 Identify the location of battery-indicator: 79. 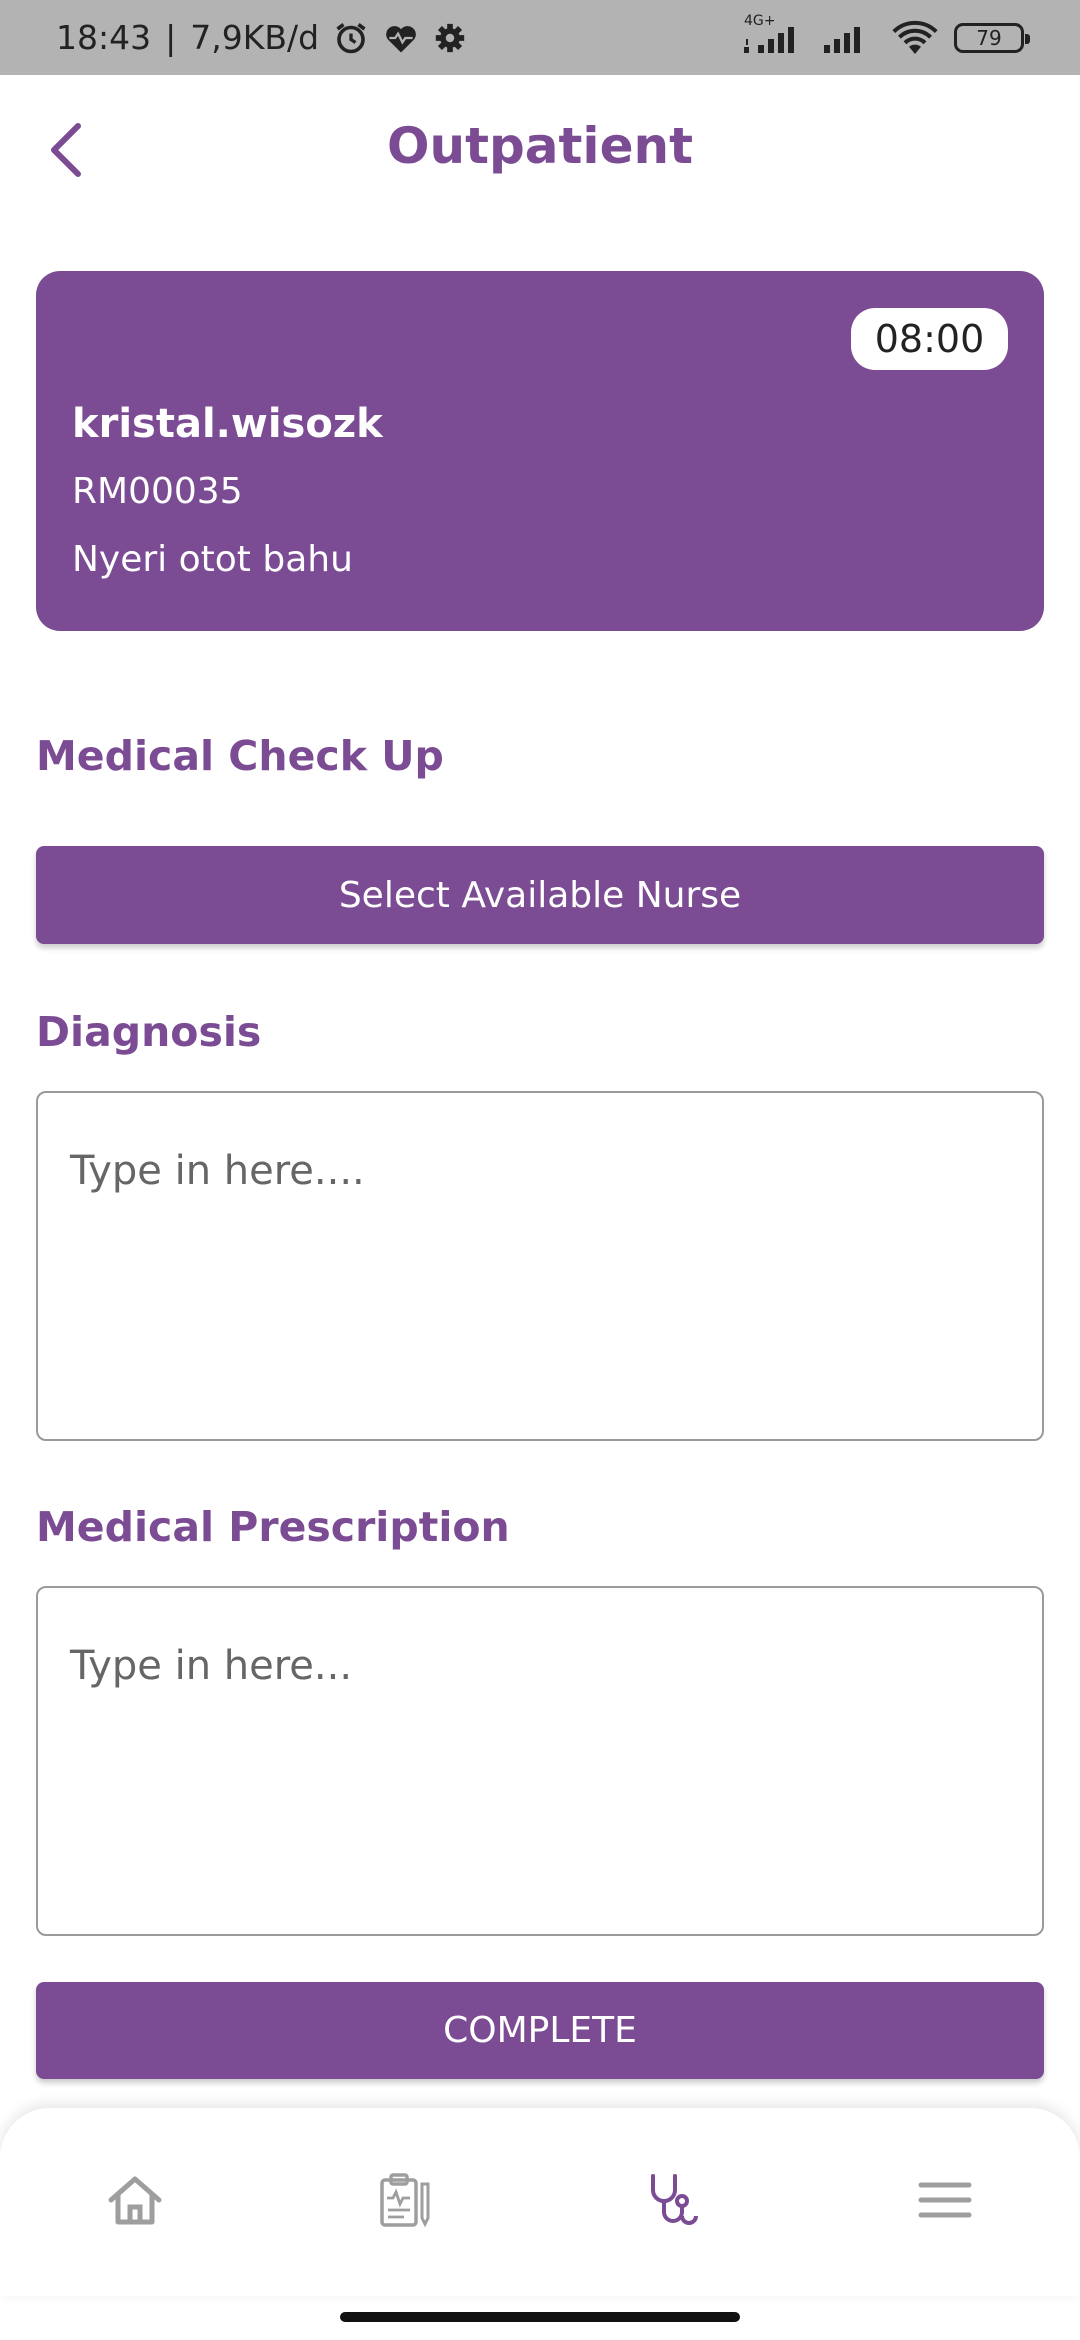
(992, 37).